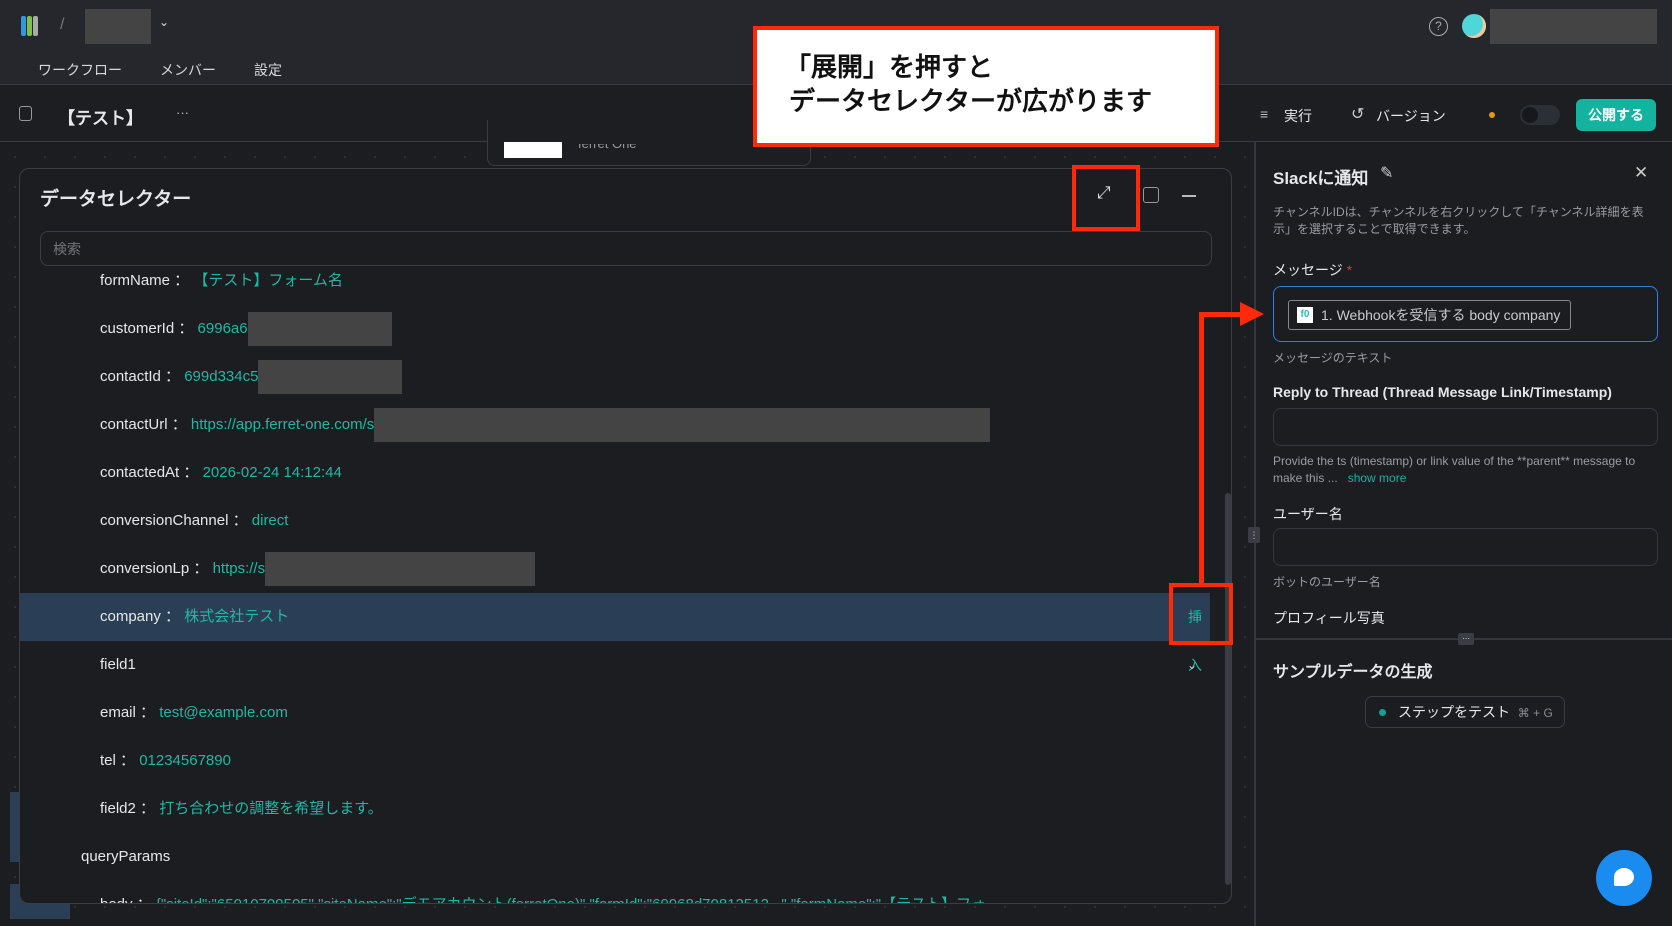  What do you see at coordinates (1201, 448) in the screenshot?
I see `annotation-arrow-vertical` at bounding box center [1201, 448].